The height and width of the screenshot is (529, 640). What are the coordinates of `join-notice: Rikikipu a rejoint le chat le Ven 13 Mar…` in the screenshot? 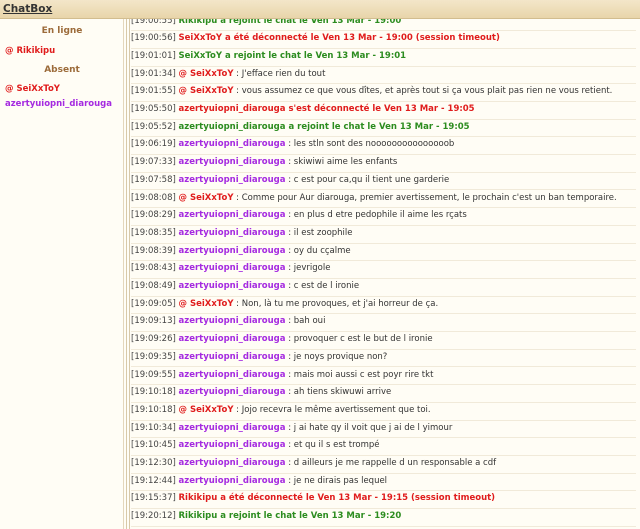 It's located at (290, 516).